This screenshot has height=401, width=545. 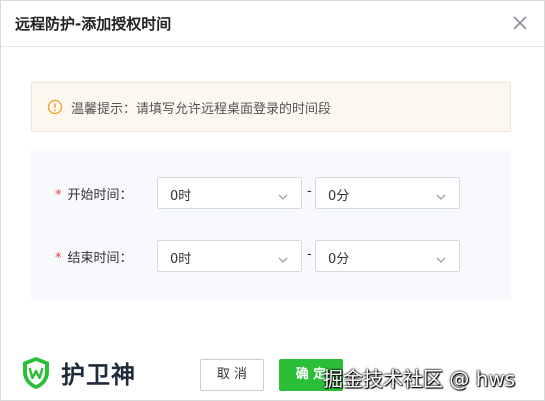 What do you see at coordinates (229, 256) in the screenshot?
I see `end-hour-select: 0时` at bounding box center [229, 256].